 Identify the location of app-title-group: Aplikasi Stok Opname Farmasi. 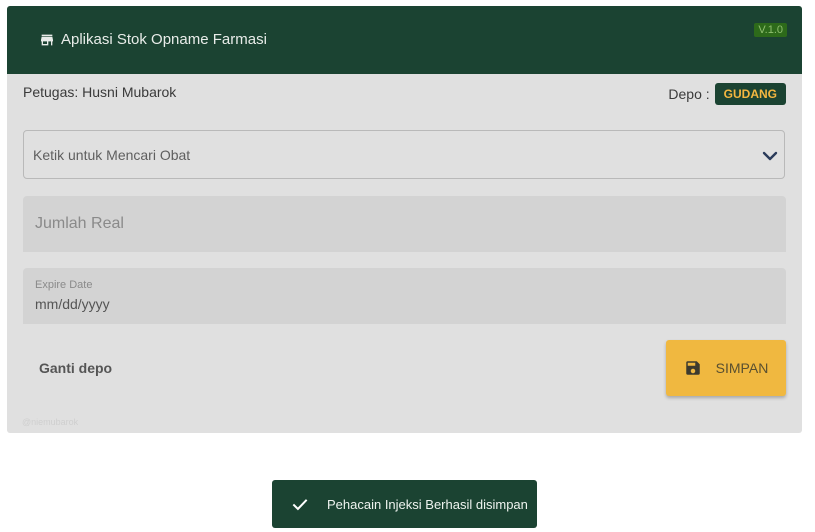
(153, 39).